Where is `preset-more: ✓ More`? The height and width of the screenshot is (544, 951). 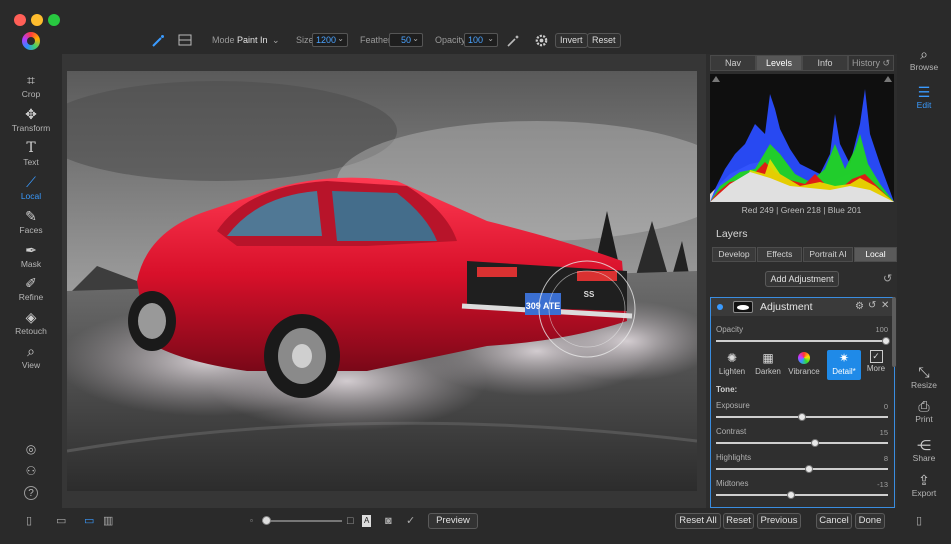 preset-more: ✓ More is located at coordinates (876, 361).